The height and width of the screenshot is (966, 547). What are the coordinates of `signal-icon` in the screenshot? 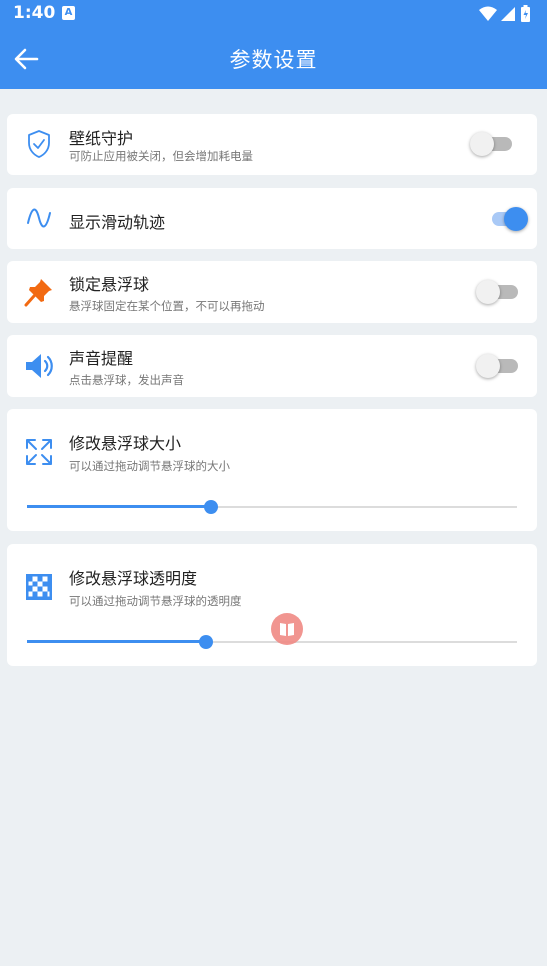 It's located at (508, 14).